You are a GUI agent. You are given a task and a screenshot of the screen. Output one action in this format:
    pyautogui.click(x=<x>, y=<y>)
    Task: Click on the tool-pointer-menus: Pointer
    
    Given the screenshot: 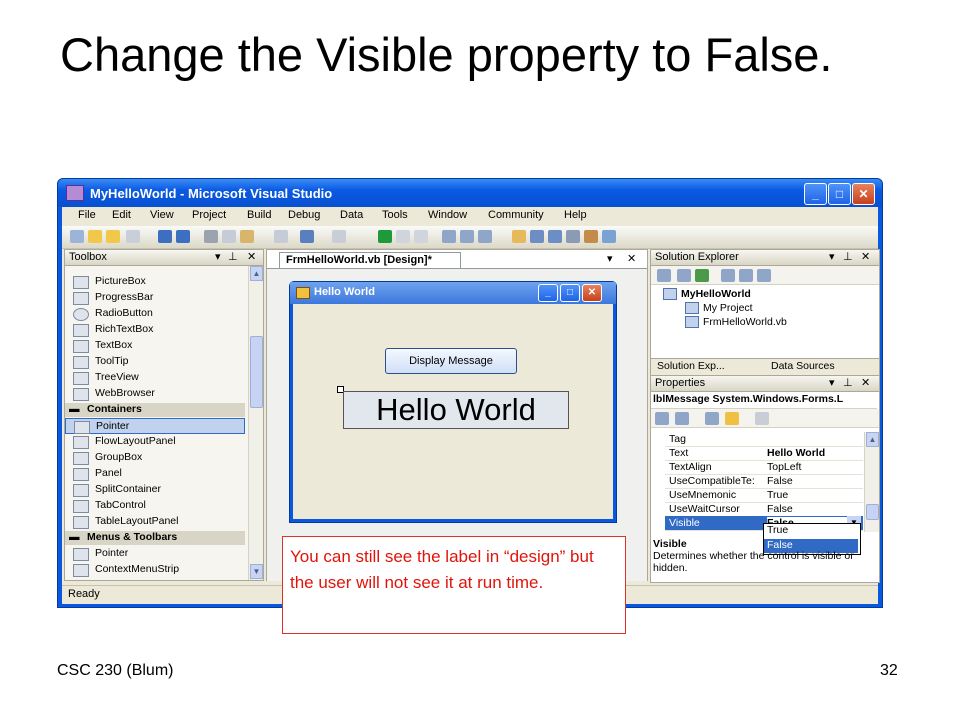 What is the action you would take?
    pyautogui.click(x=155, y=554)
    